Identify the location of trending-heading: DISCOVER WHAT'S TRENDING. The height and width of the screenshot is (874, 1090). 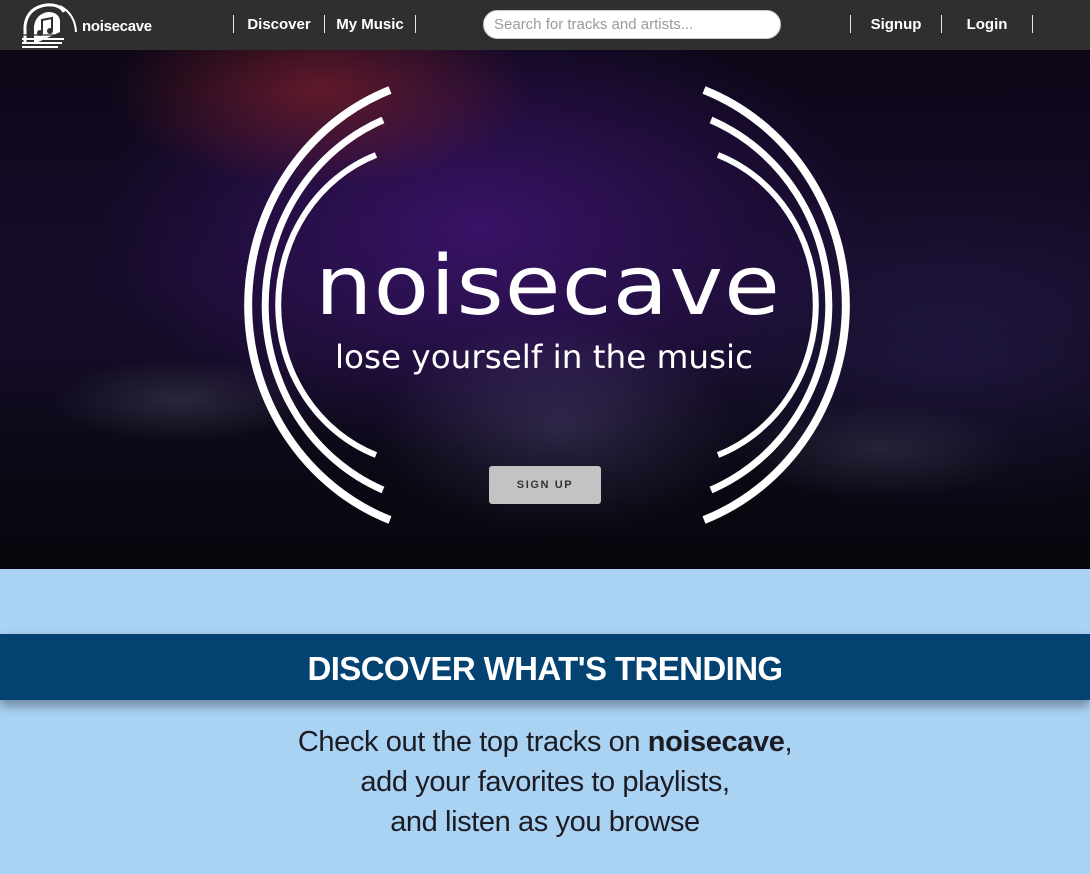
(545, 668).